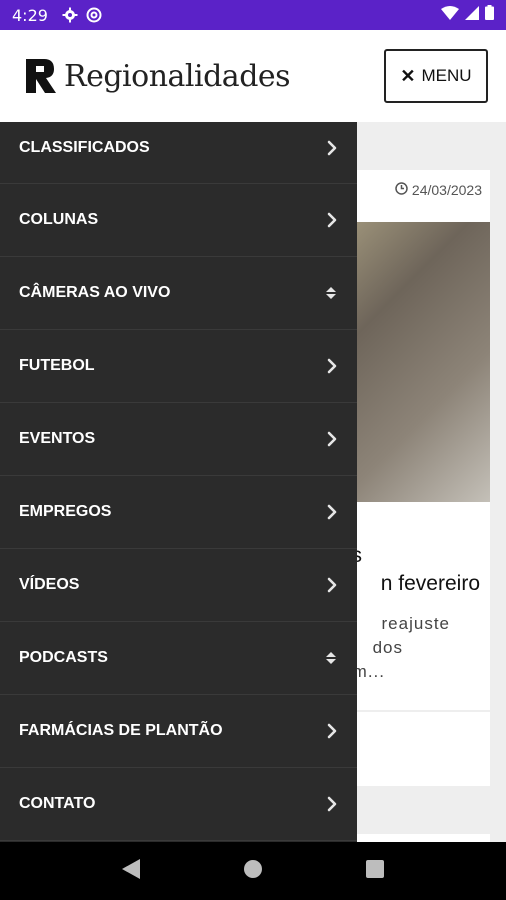 Image resolution: width=506 pixels, height=900 pixels. What do you see at coordinates (178, 220) in the screenshot?
I see `drawer-item-colunas: COLUNAS` at bounding box center [178, 220].